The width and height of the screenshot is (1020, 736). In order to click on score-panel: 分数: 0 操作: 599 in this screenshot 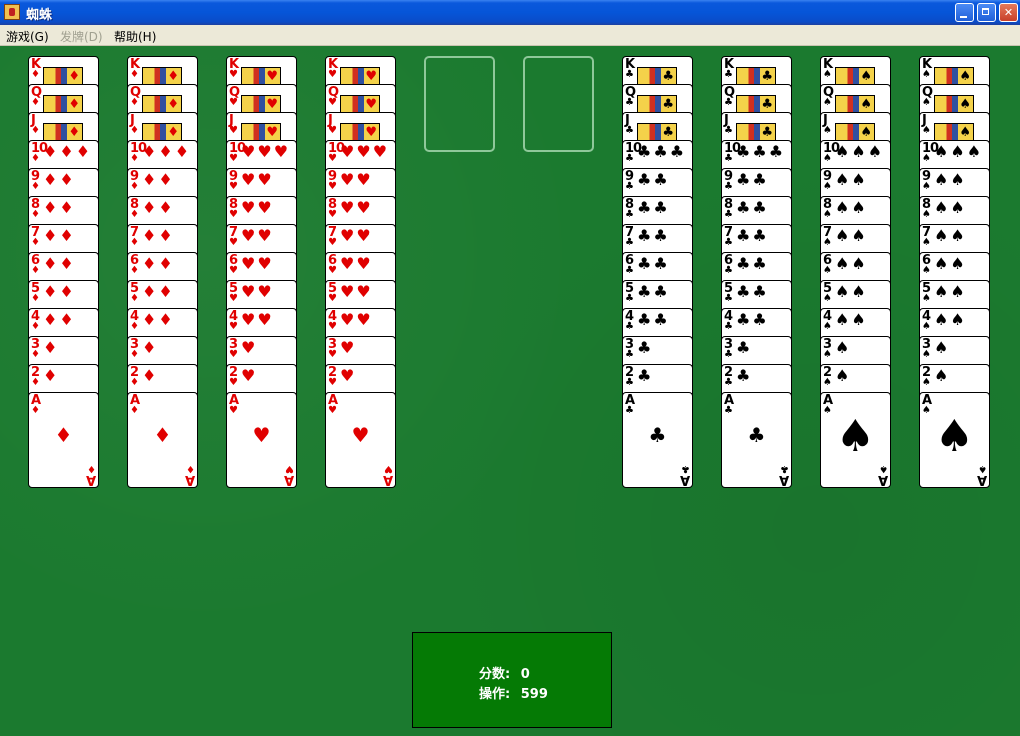, I will do `click(512, 680)`.